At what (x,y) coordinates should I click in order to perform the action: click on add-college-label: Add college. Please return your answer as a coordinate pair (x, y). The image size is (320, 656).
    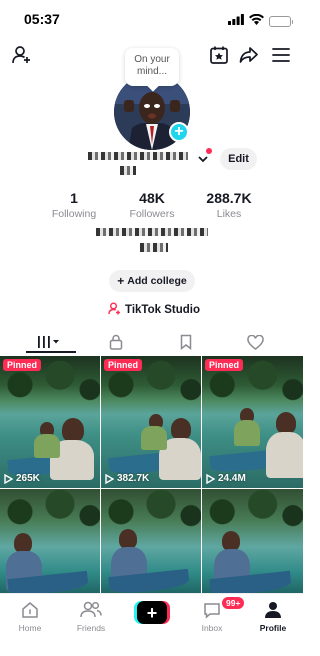
    Looking at the image, I should click on (157, 281).